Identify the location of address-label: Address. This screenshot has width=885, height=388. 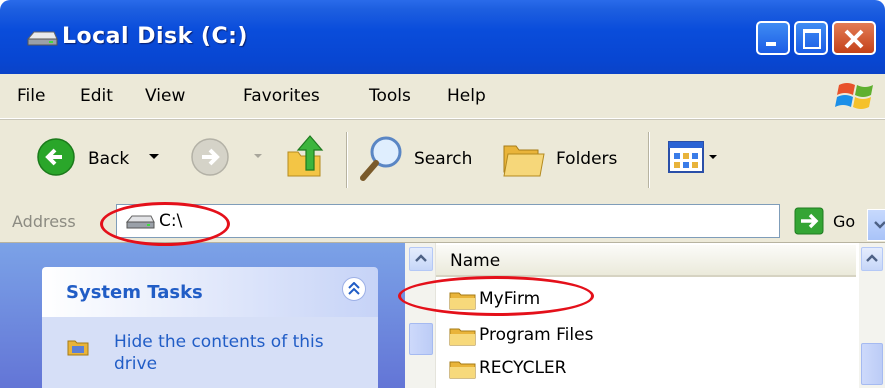
(44, 221).